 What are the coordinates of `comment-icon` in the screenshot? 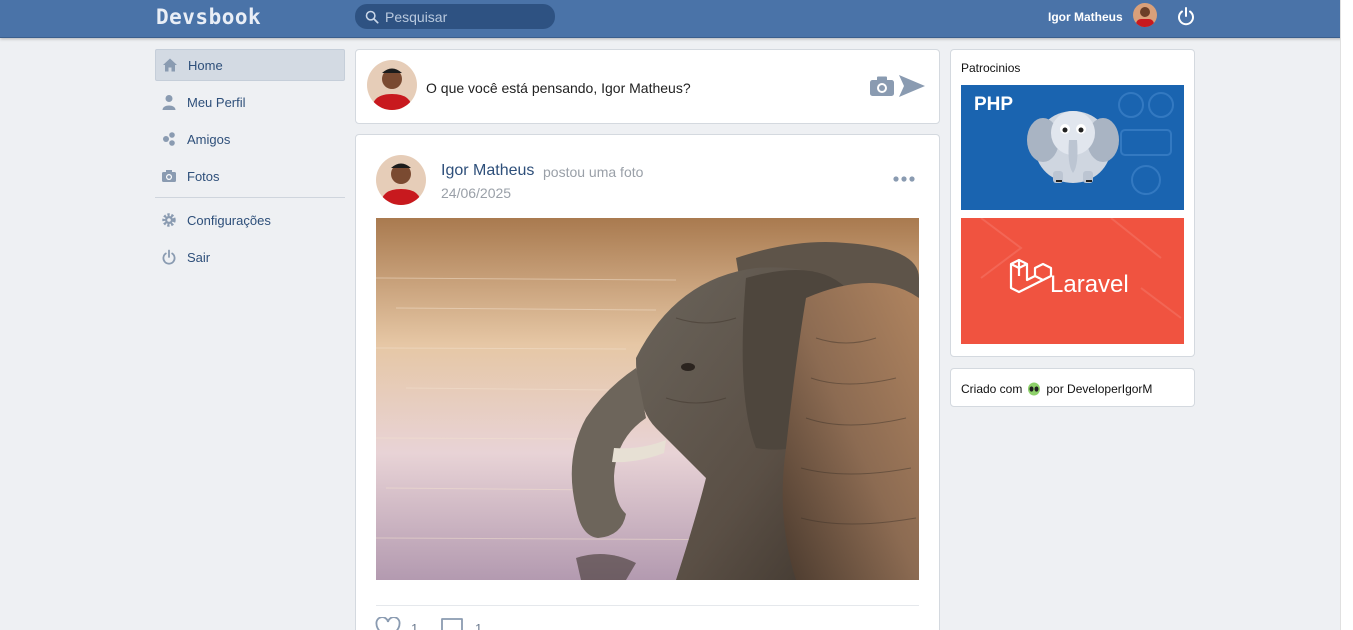 It's located at (452, 623).